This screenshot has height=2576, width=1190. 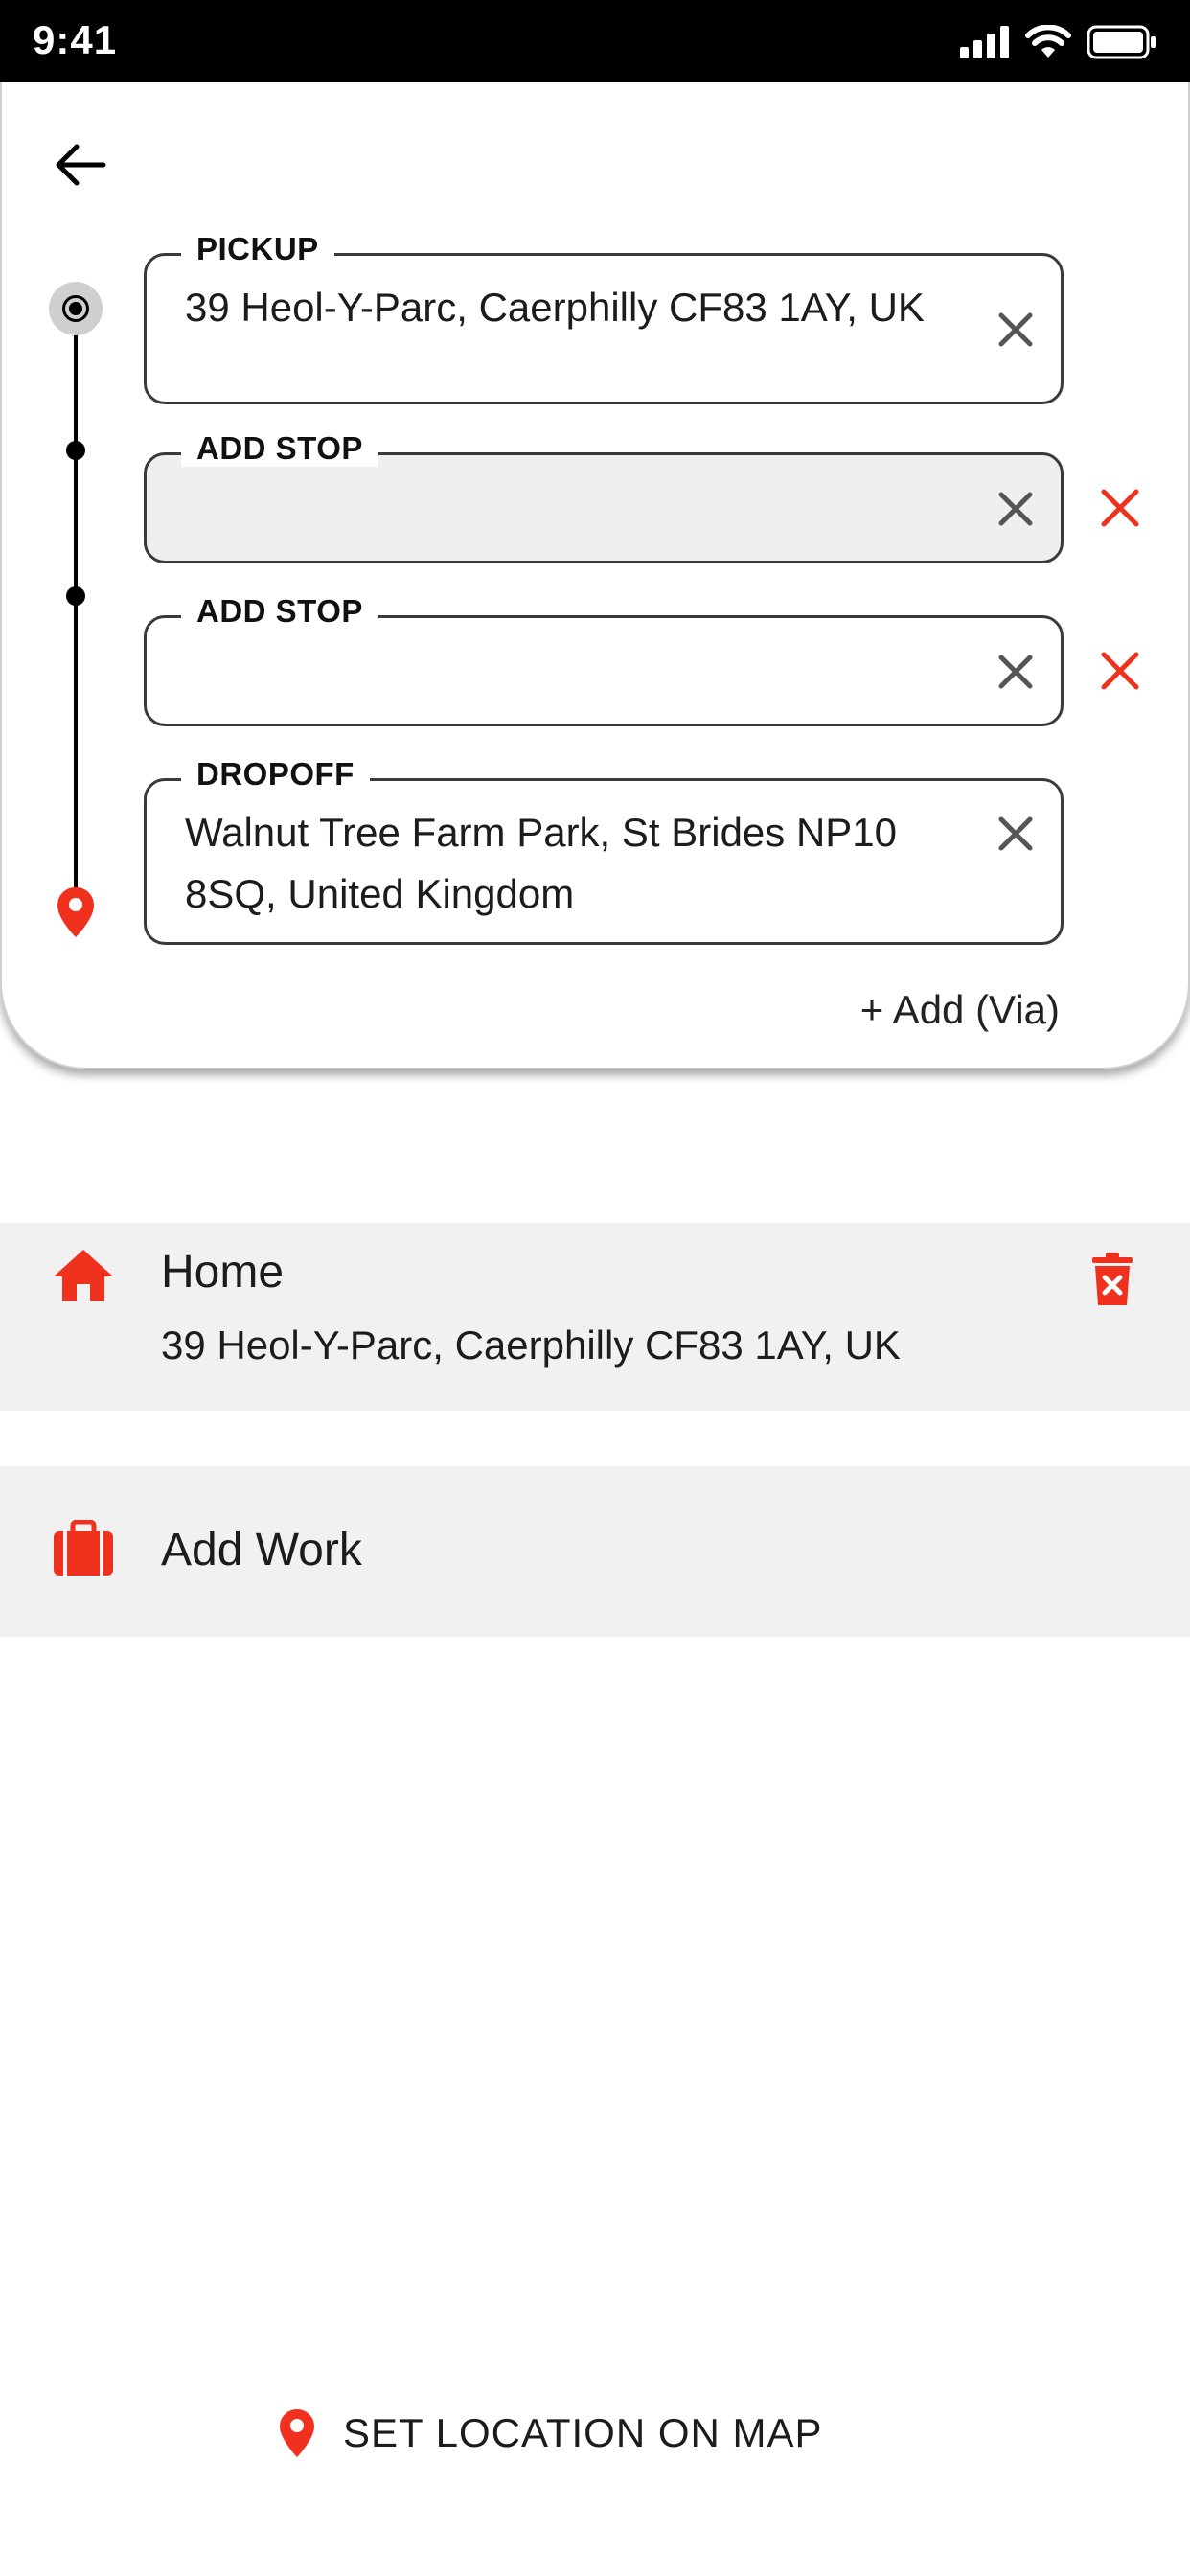 What do you see at coordinates (595, 1552) in the screenshot?
I see `saved-place-work: Add Work` at bounding box center [595, 1552].